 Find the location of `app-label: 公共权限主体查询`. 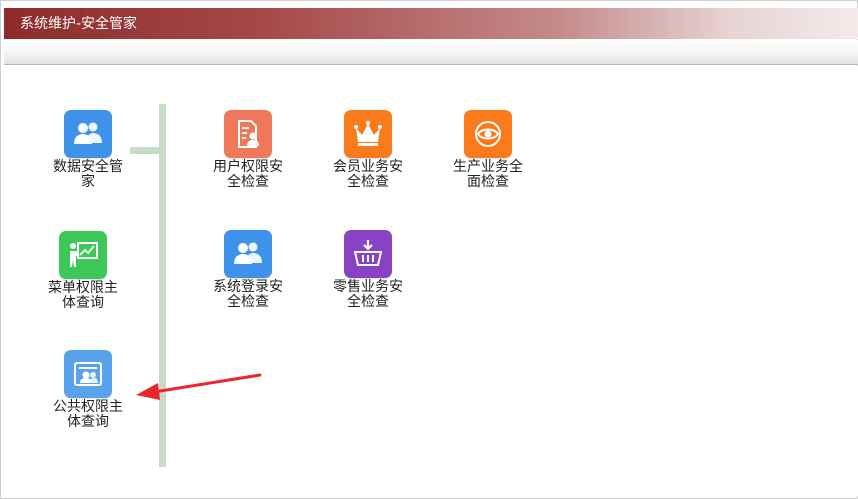

app-label: 公共权限主体查询 is located at coordinates (88, 414).